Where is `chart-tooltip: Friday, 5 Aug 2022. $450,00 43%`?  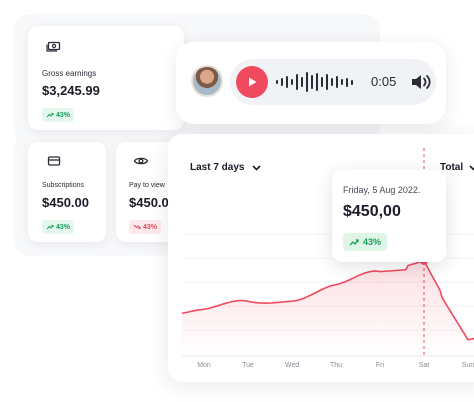 chart-tooltip: Friday, 5 Aug 2022. $450,00 43% is located at coordinates (389, 216).